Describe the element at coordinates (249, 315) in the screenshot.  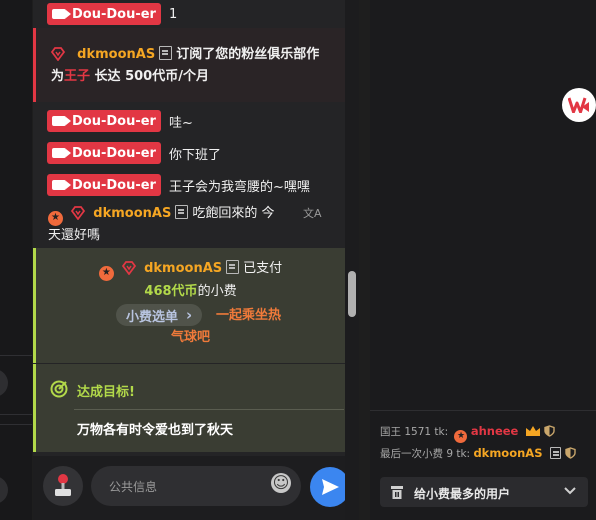
I see `tip-action-text: 一起乘坐热` at that location.